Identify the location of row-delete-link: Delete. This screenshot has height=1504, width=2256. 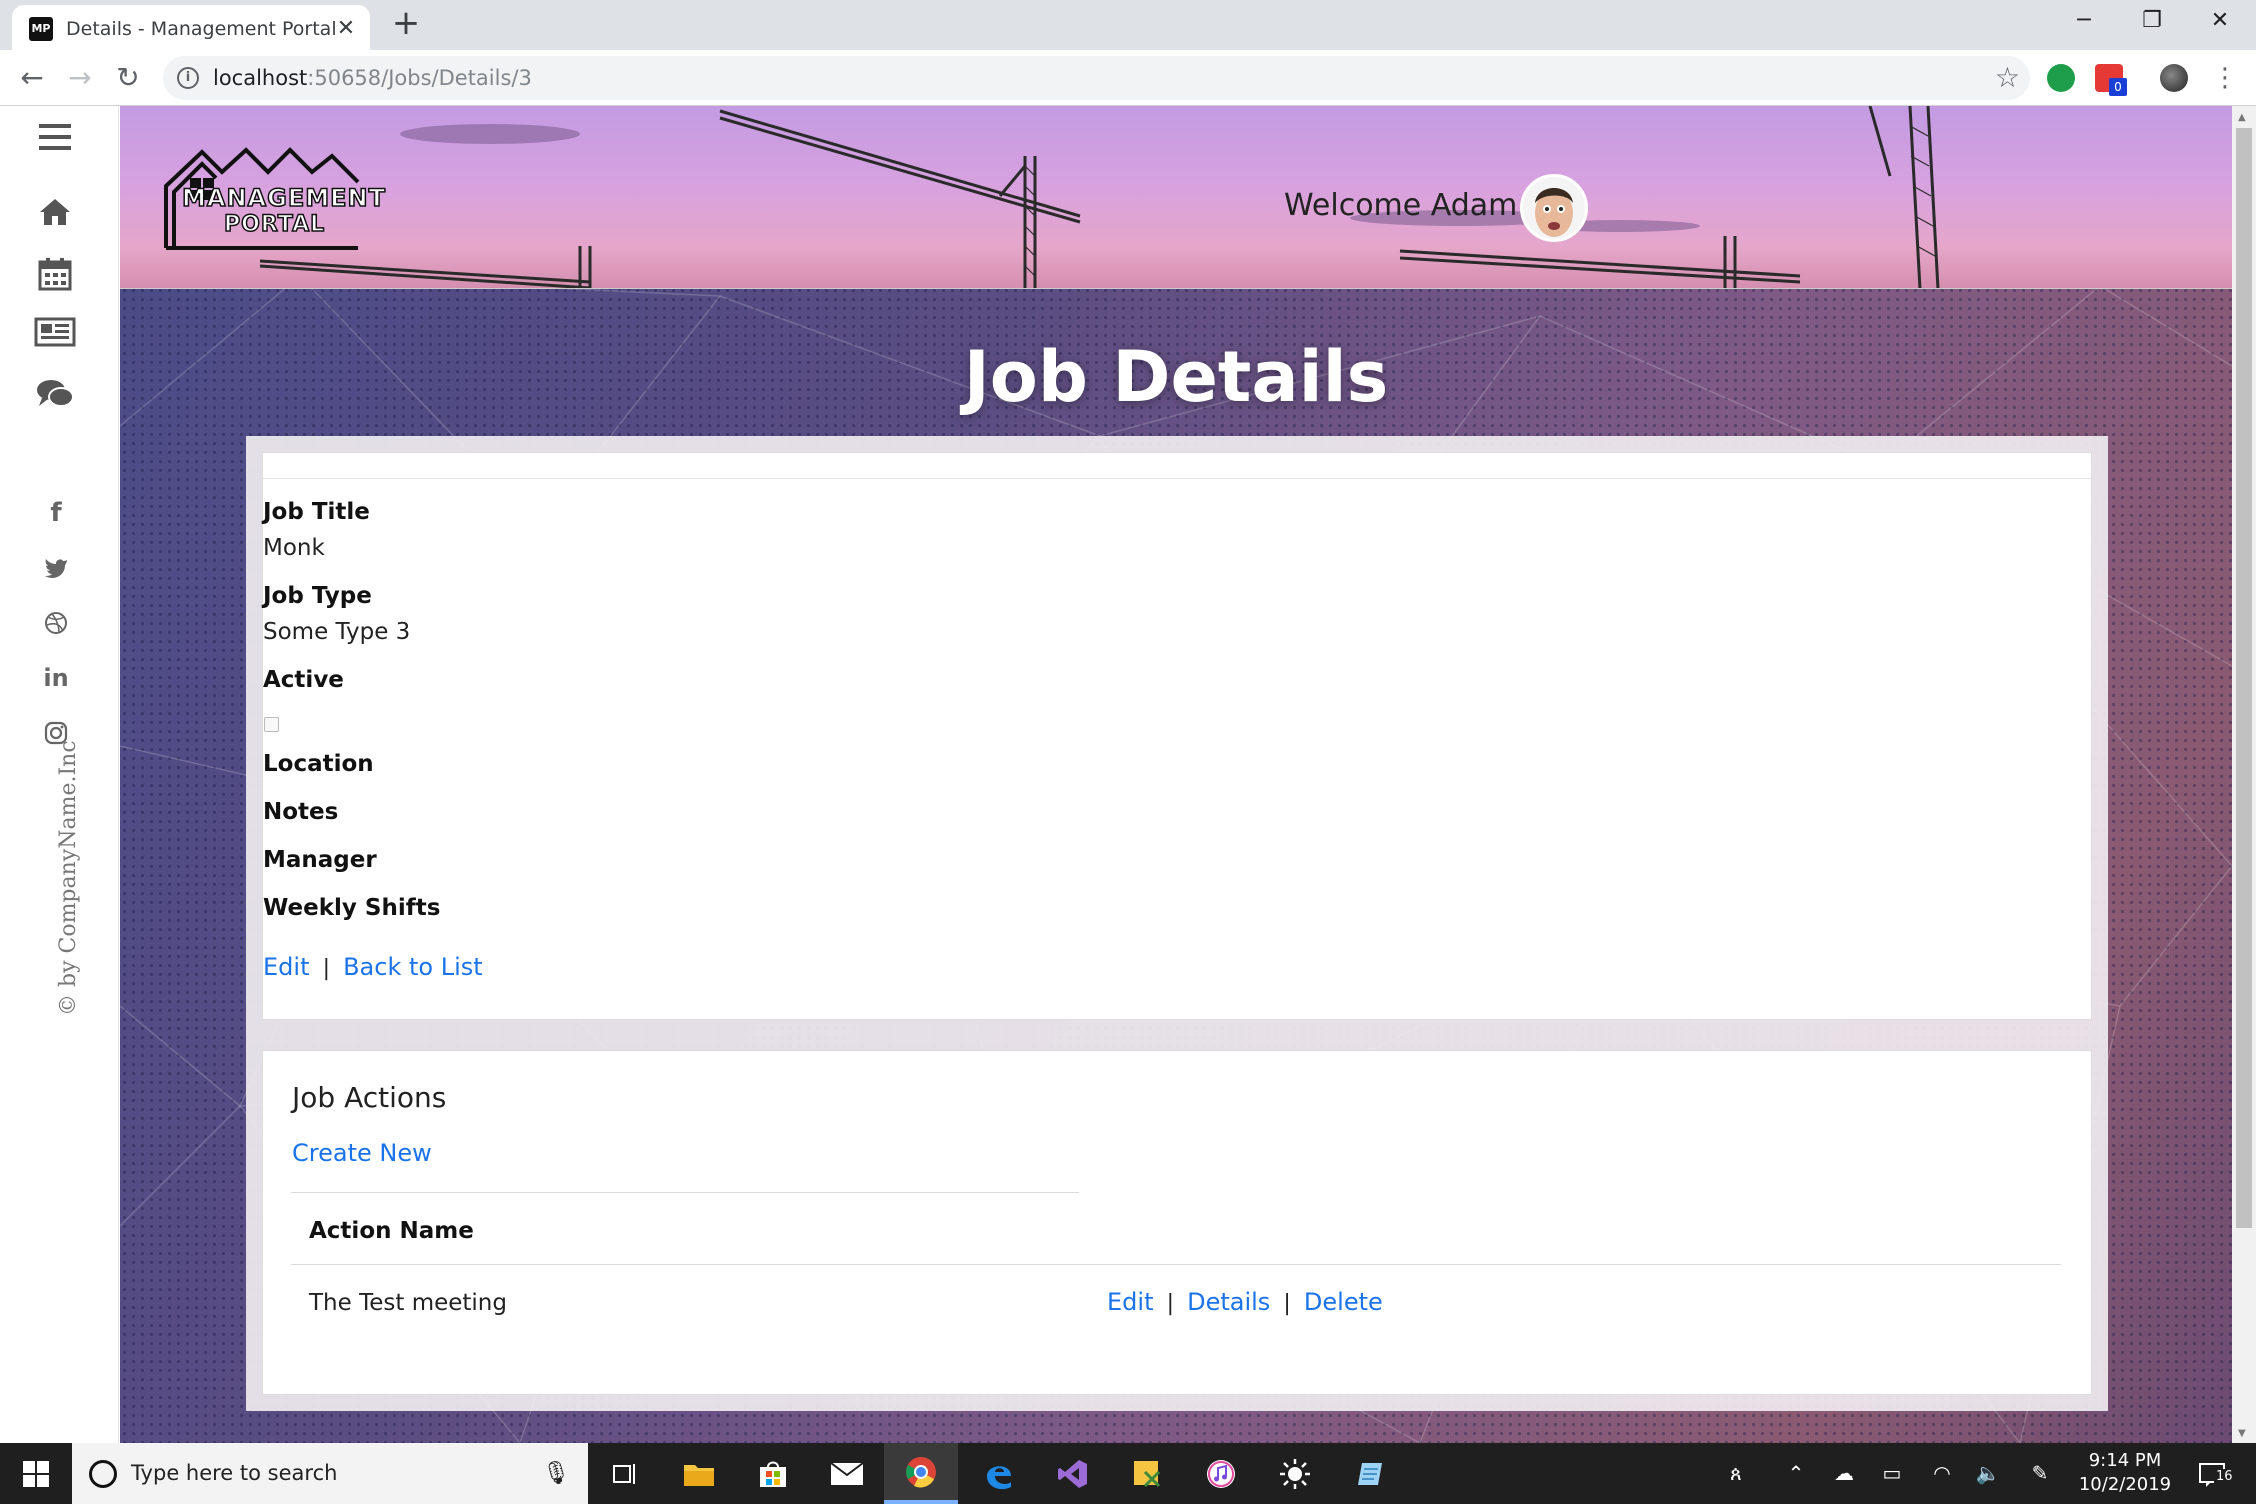
(1343, 1302).